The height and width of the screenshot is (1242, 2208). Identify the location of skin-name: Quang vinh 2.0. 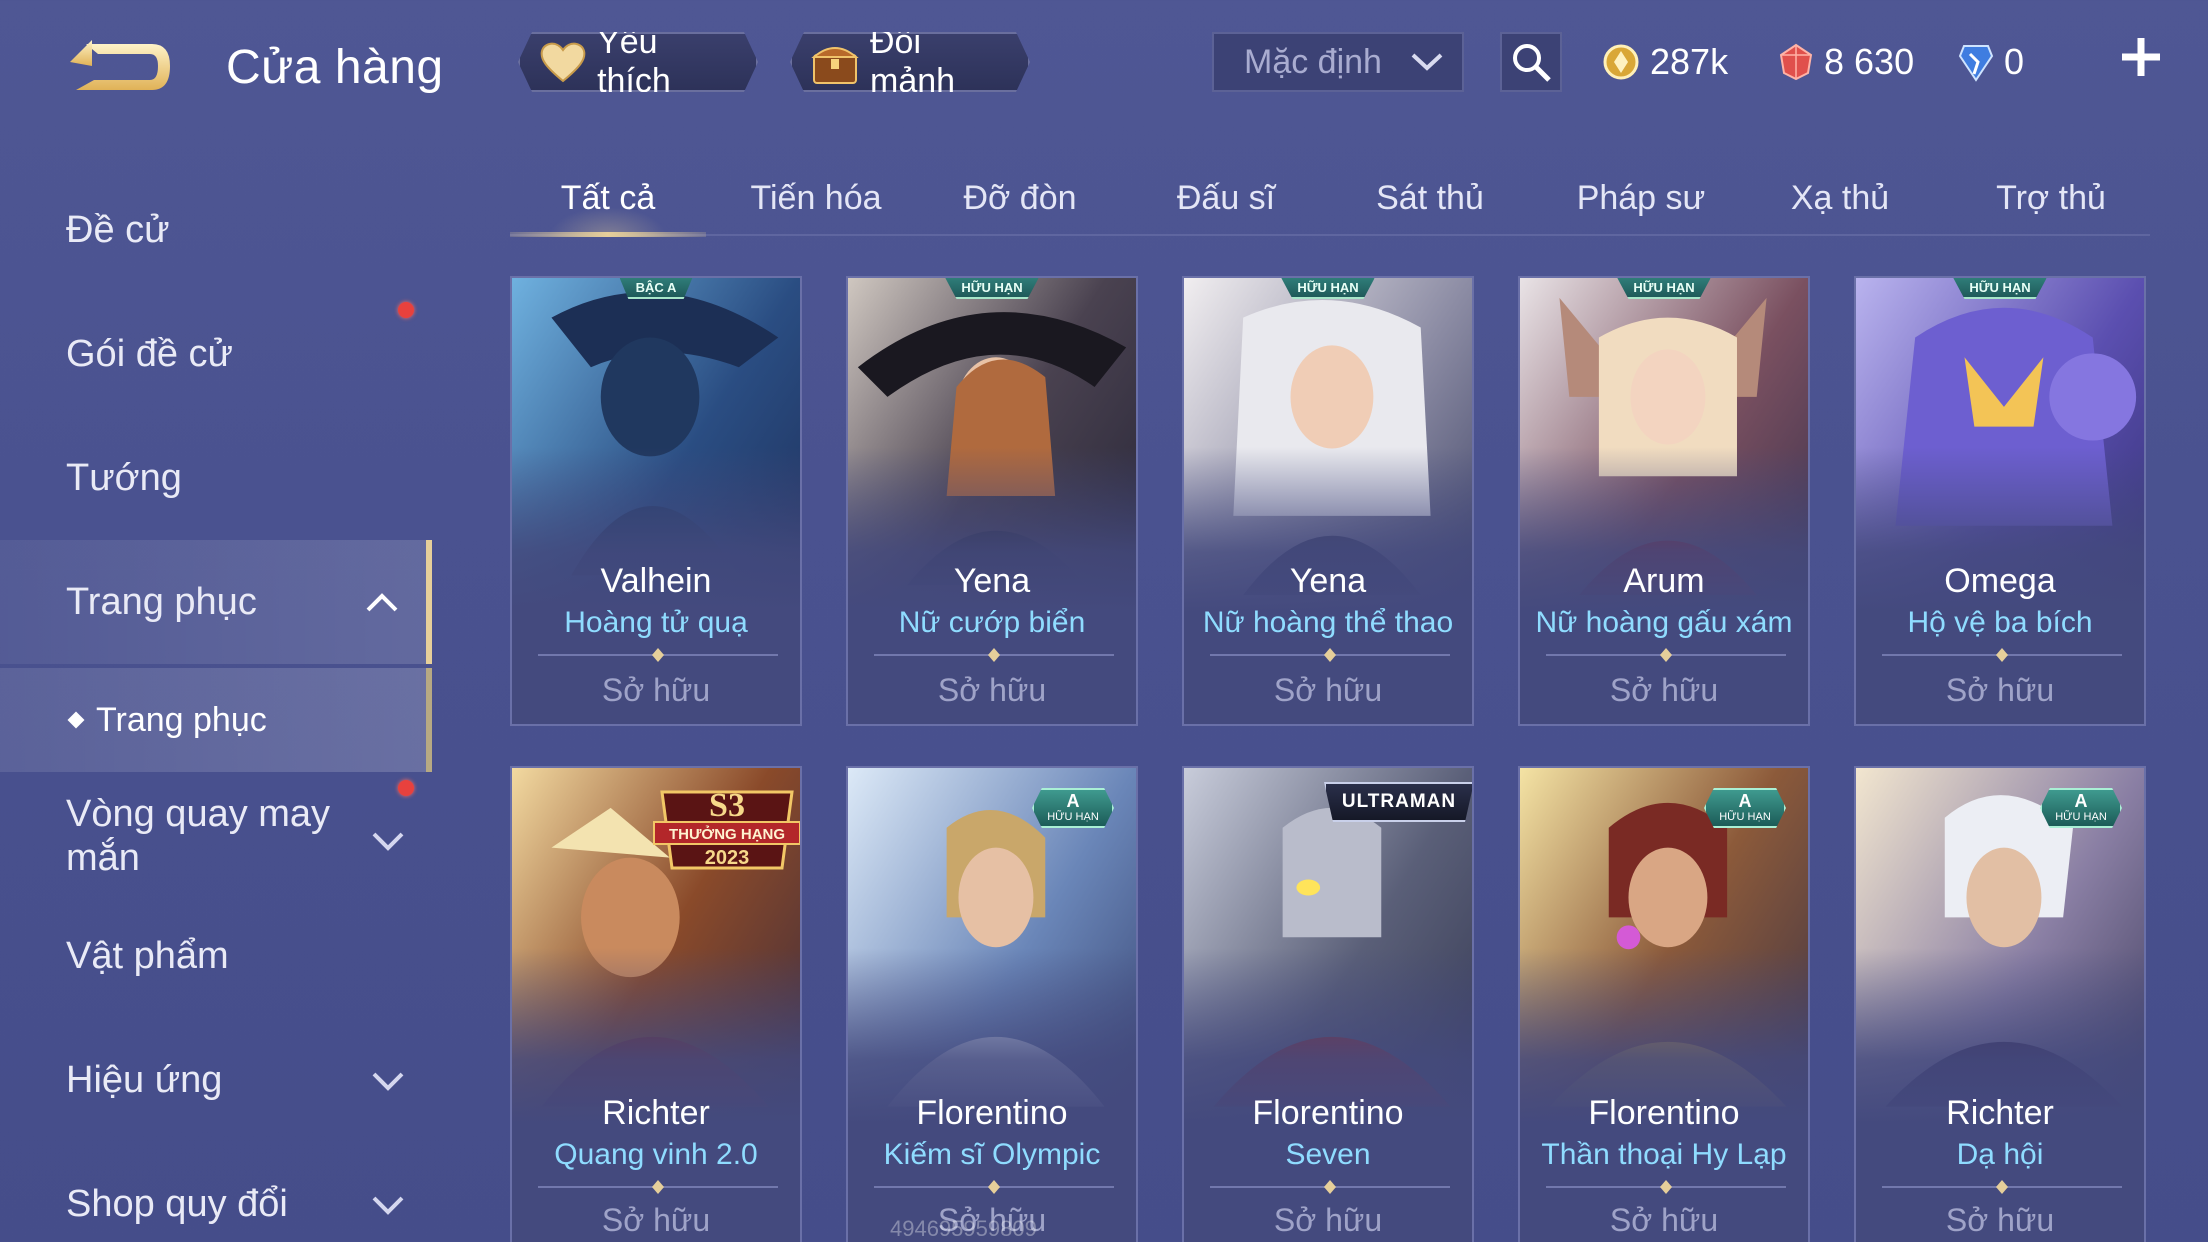
(656, 1154).